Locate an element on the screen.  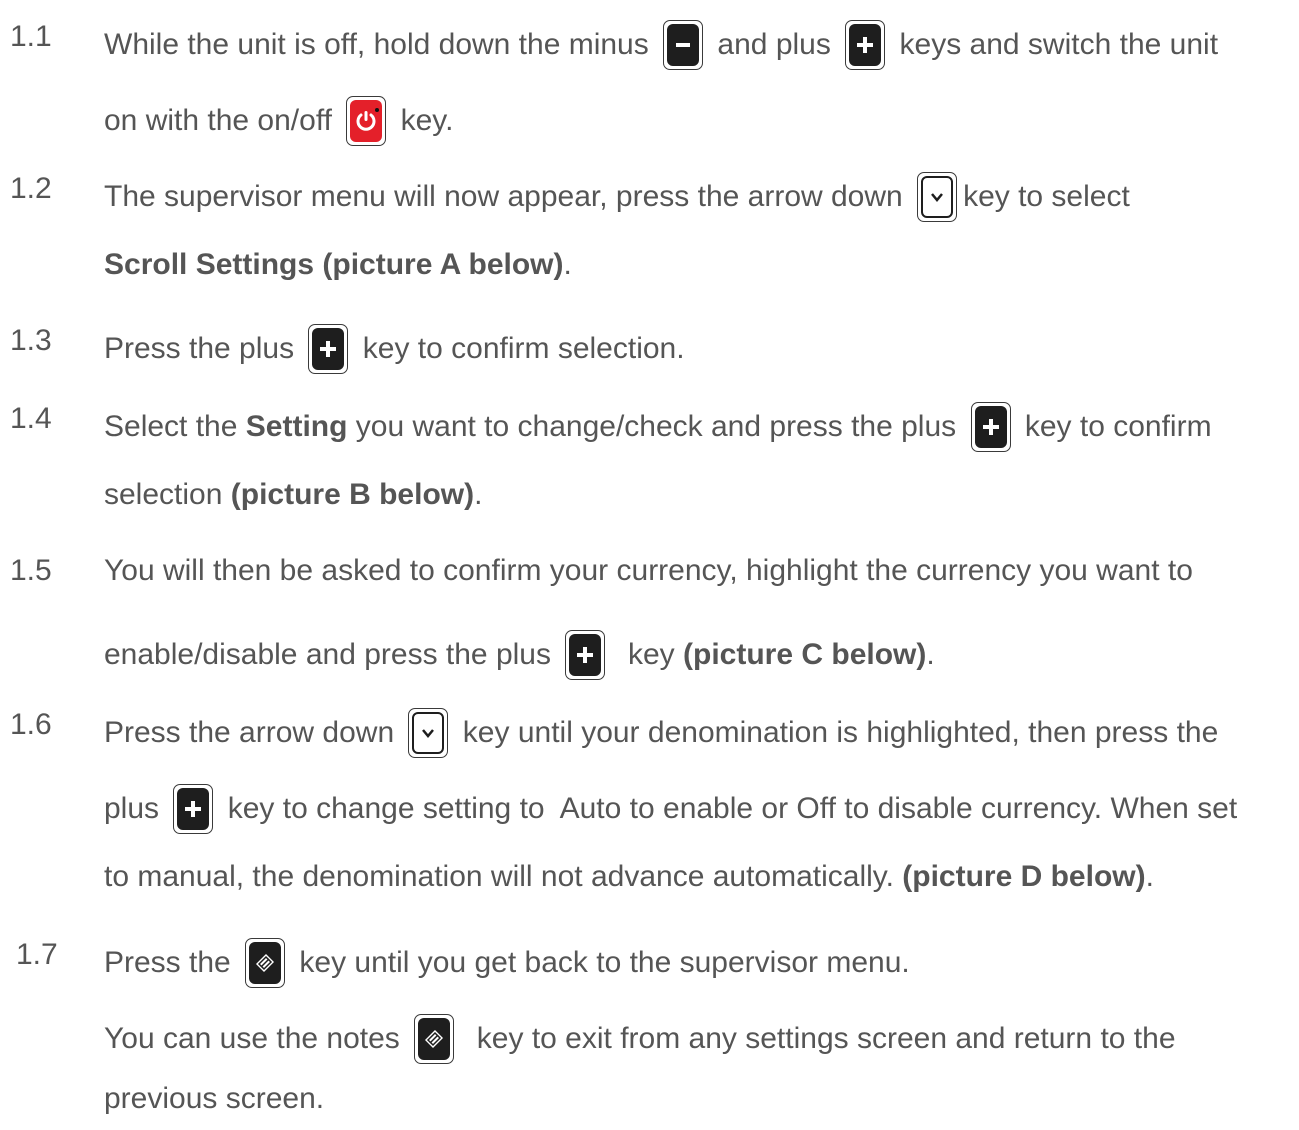
step-text: key is located at coordinates (647, 654).